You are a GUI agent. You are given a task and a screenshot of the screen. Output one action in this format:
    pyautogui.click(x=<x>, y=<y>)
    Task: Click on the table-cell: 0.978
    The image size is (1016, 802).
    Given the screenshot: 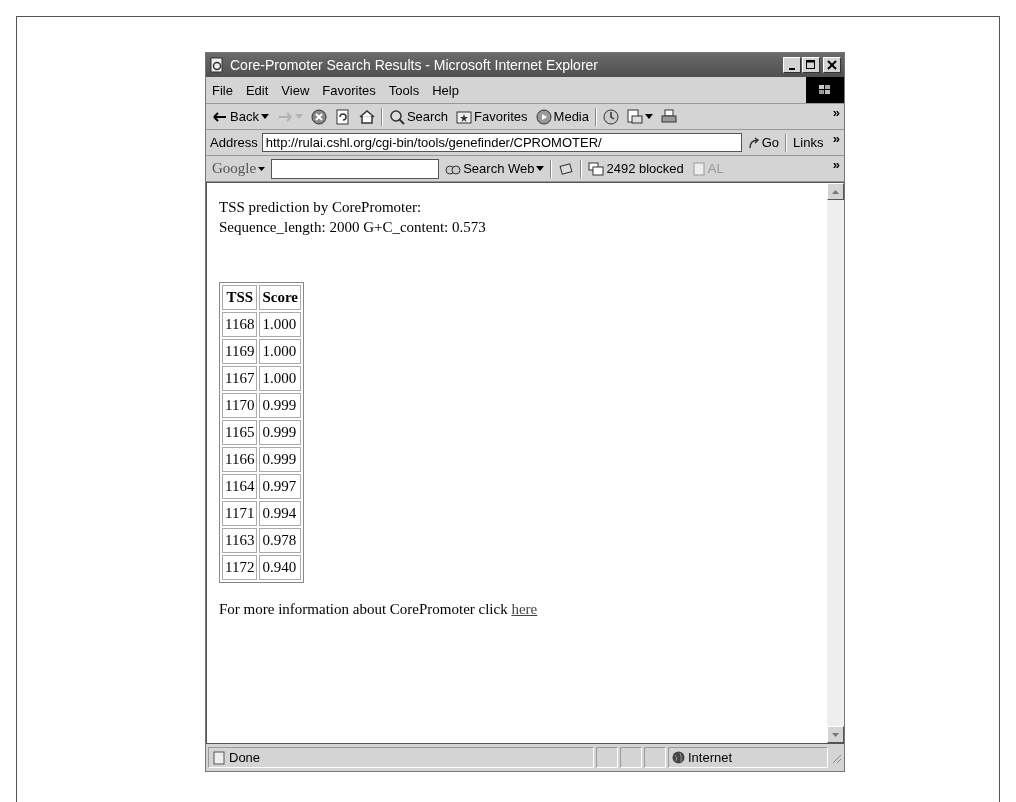 What is the action you would take?
    pyautogui.click(x=280, y=540)
    